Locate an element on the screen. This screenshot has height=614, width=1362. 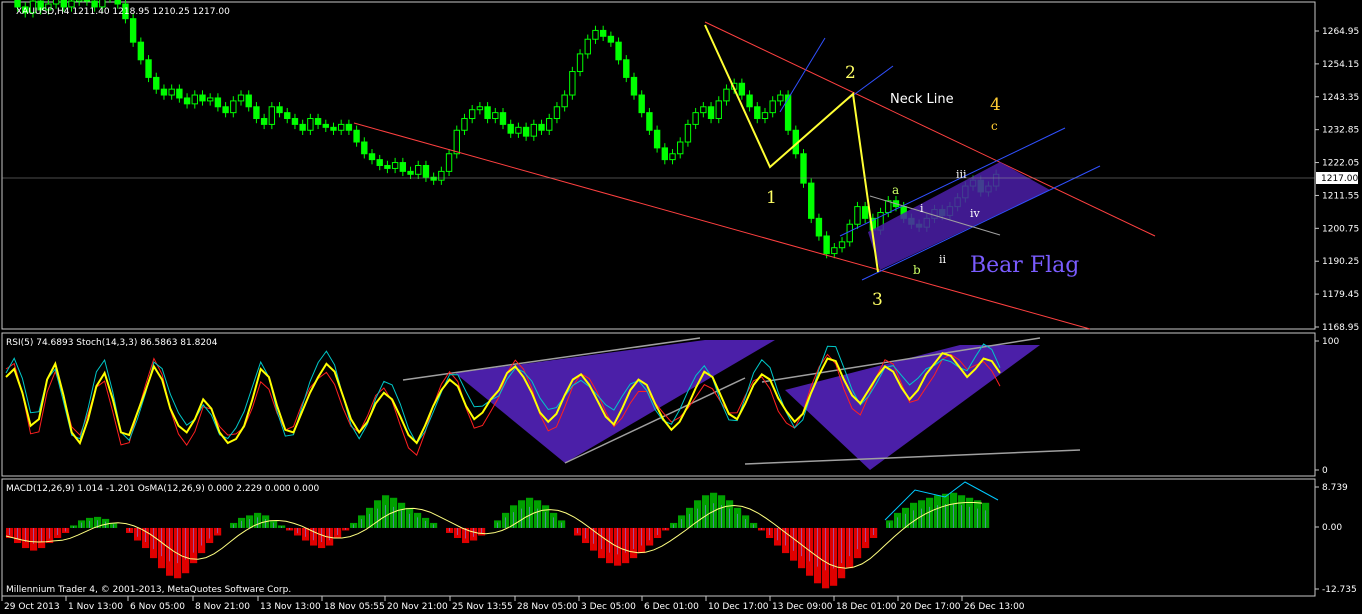
x-tick-label: 3 Dec 05:00 is located at coordinates (608, 607).